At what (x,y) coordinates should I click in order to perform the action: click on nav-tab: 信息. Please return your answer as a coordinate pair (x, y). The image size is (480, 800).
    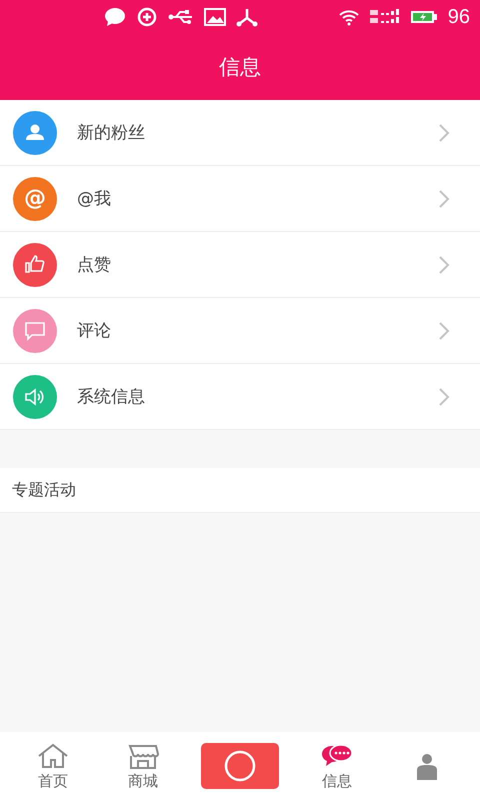
    Looking at the image, I should click on (337, 766).